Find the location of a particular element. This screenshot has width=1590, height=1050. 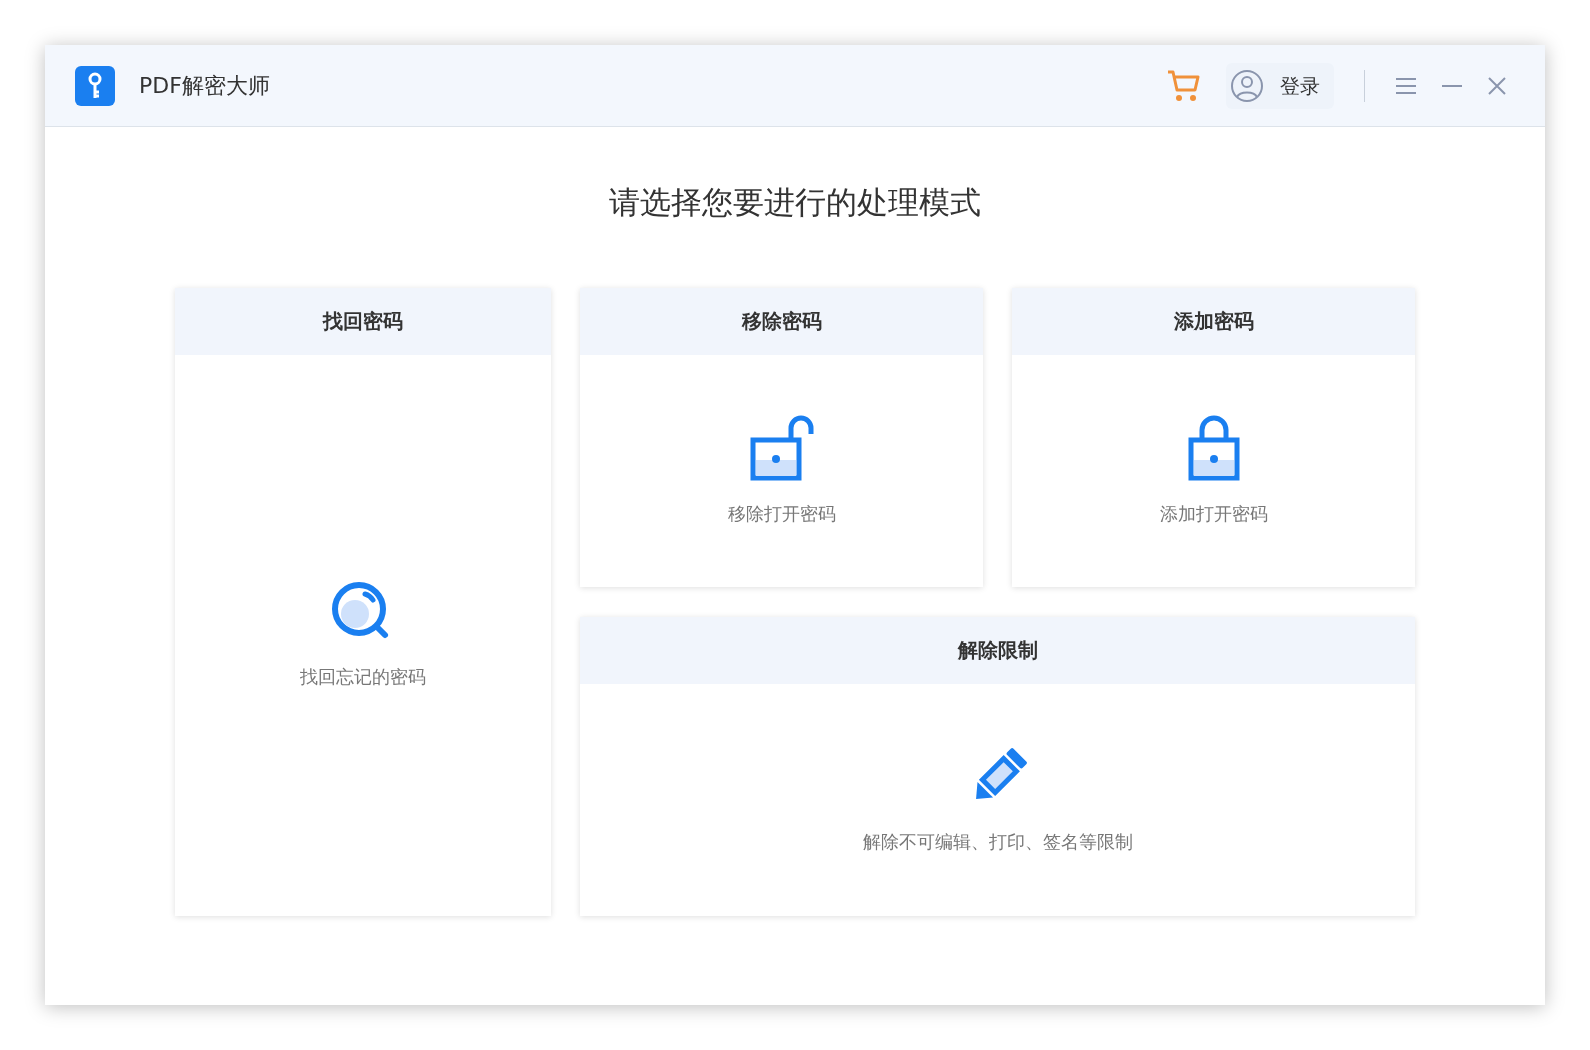

menu-icon is located at coordinates (1406, 86).